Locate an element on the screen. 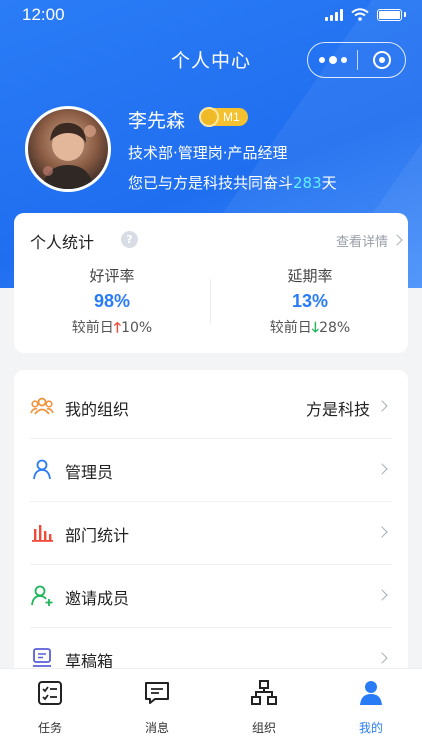 Image resolution: width=422 pixels, height=750 pixels. compare-change: 10% is located at coordinates (137, 328).